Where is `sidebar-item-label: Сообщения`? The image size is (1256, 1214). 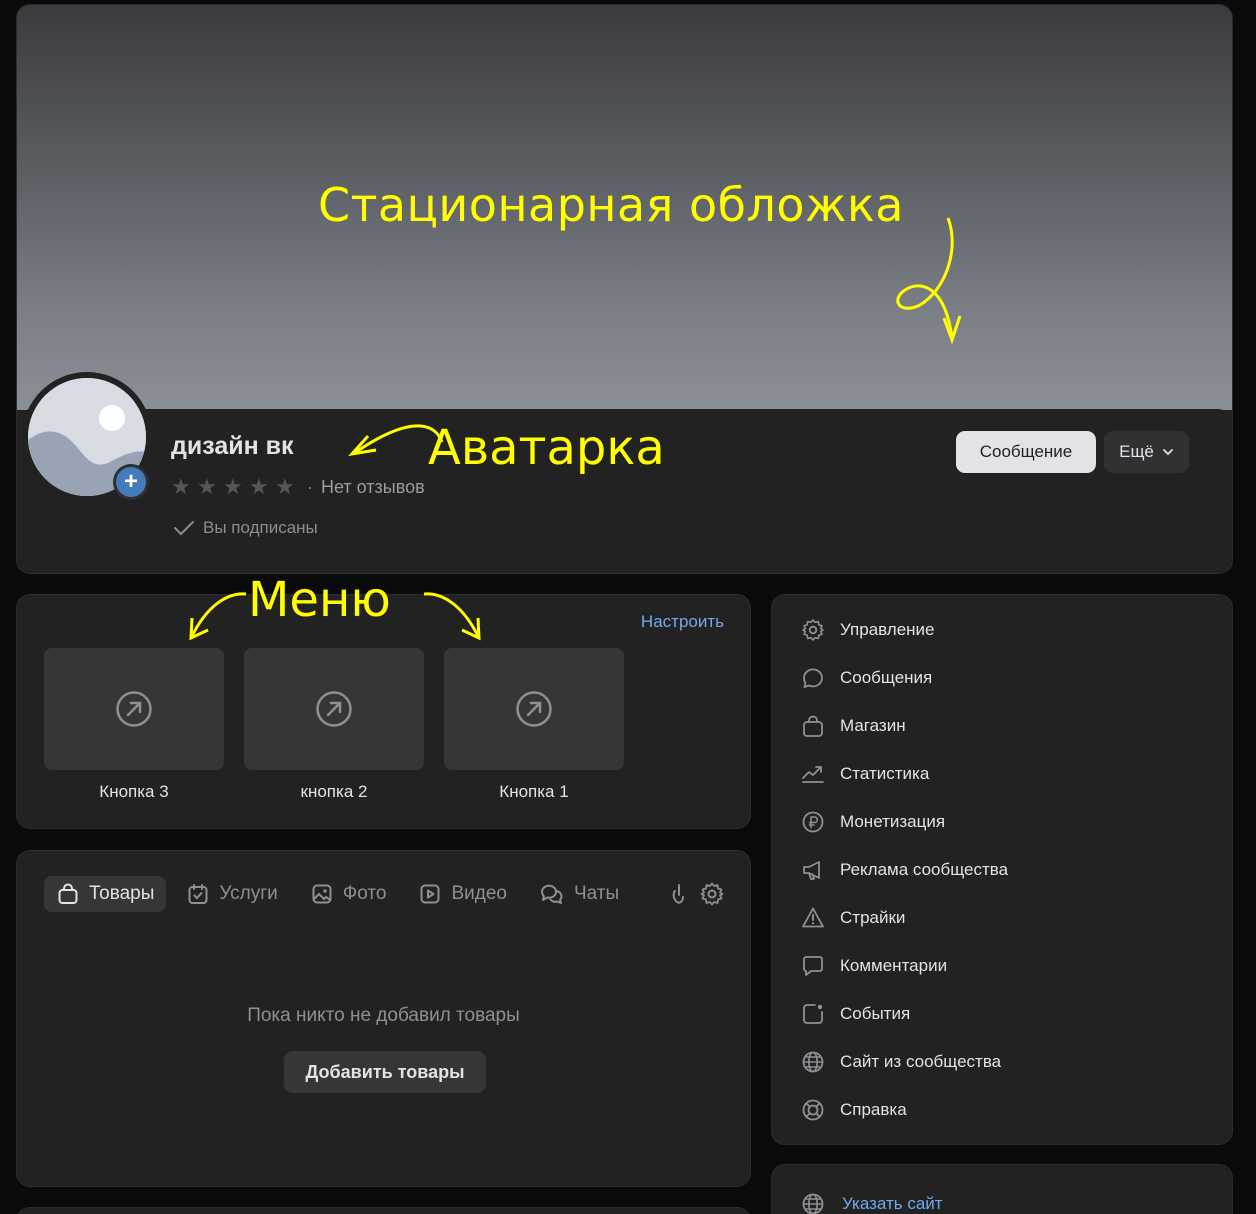
sidebar-item-label: Сообщения is located at coordinates (886, 677).